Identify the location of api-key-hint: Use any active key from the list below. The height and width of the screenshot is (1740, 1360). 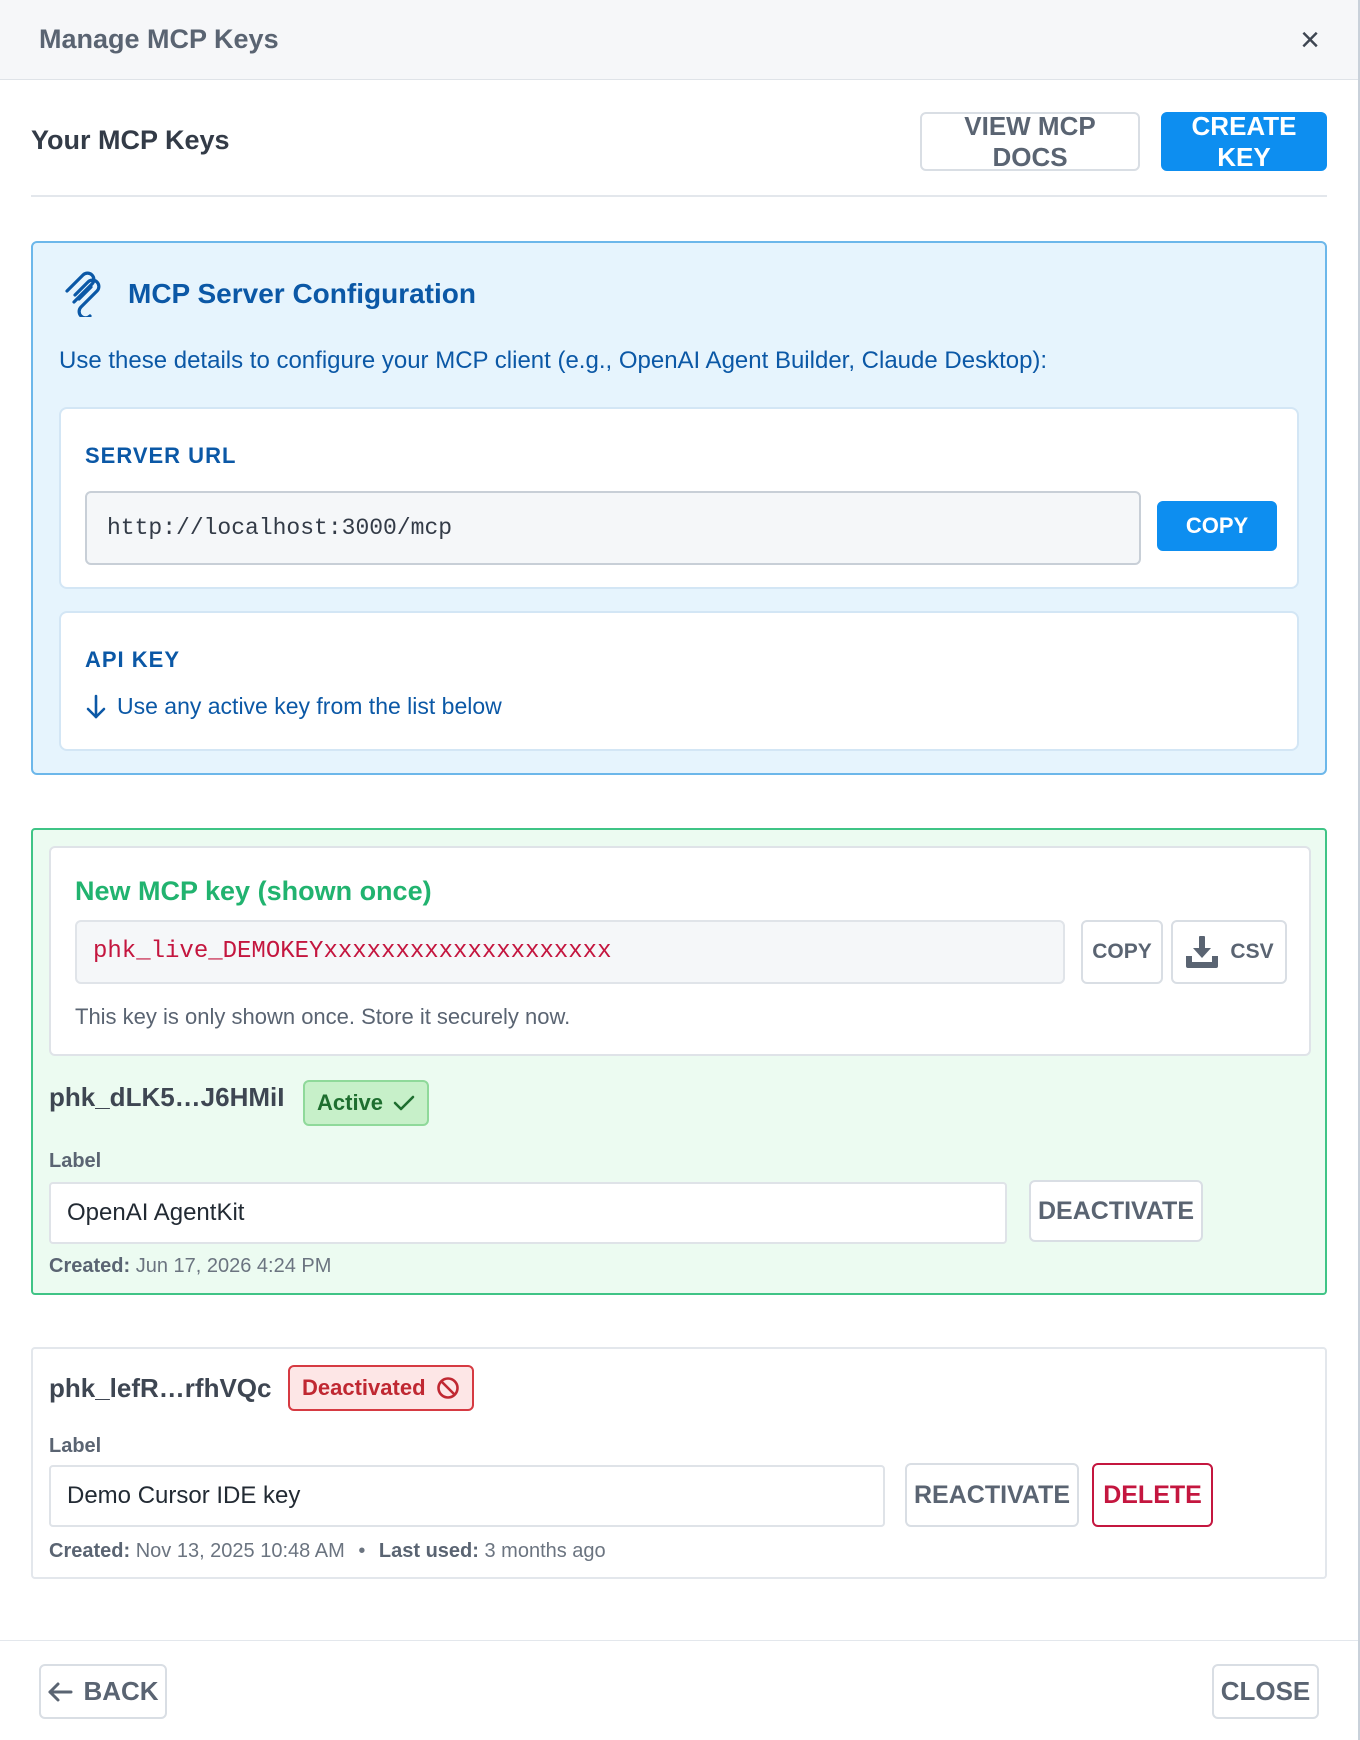
(293, 706).